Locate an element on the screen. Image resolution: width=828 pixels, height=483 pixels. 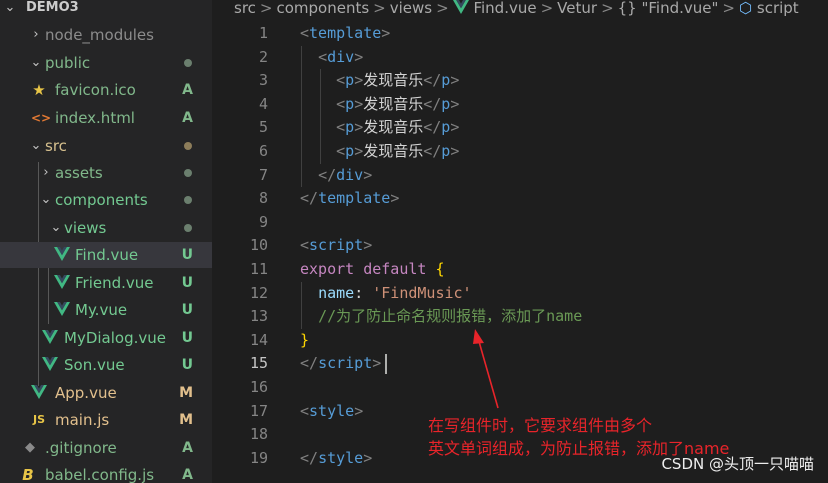
tree-item-babel-config: B babel.config.js A is located at coordinates (106, 472).